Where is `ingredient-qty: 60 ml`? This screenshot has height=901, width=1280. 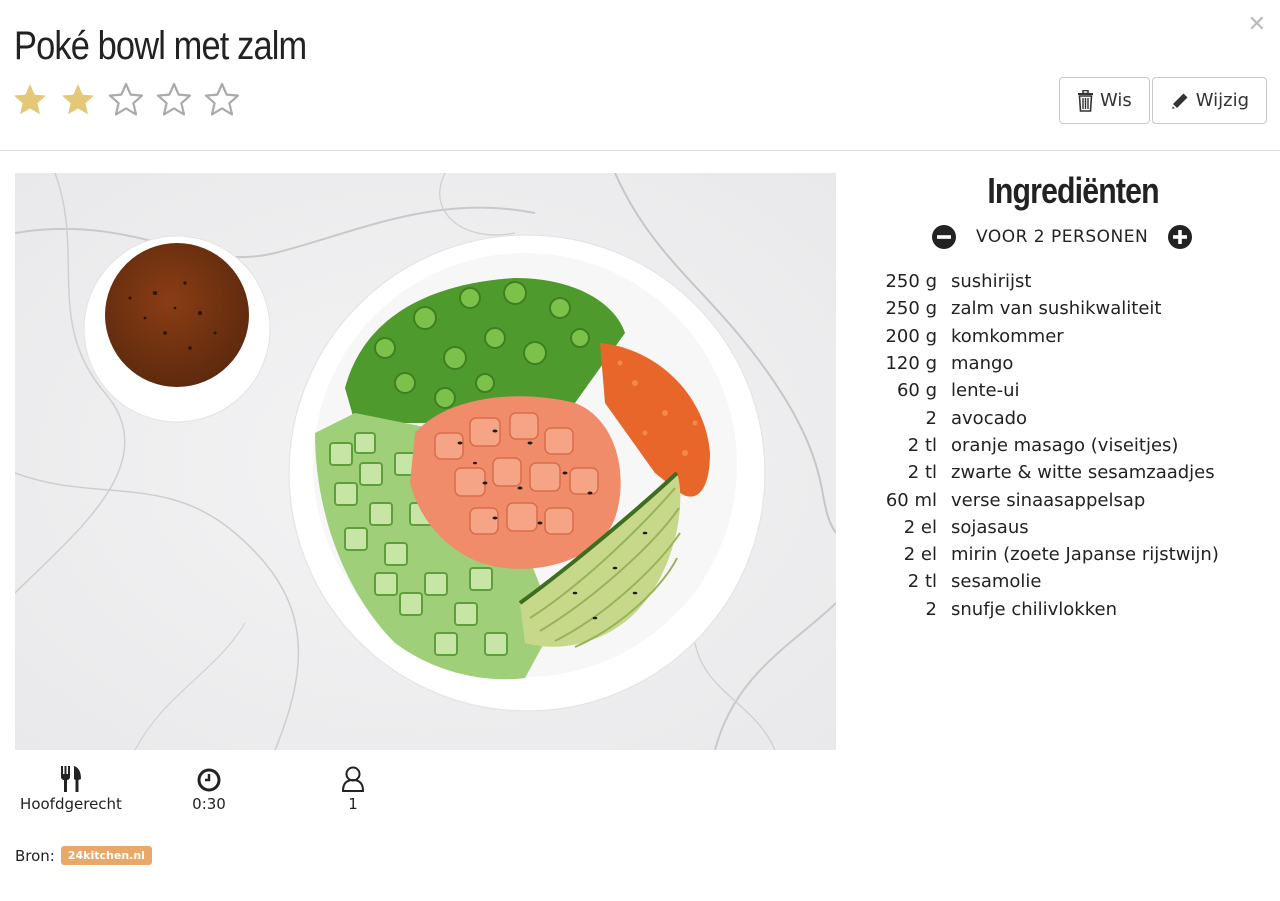 ingredient-qty: 60 ml is located at coordinates (911, 500).